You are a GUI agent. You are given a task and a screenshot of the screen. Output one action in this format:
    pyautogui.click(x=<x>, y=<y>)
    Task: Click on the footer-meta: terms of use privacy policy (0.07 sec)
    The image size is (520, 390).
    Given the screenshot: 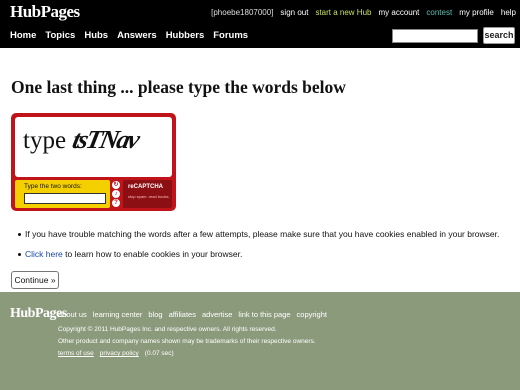 What is the action you would take?
    pyautogui.click(x=116, y=353)
    